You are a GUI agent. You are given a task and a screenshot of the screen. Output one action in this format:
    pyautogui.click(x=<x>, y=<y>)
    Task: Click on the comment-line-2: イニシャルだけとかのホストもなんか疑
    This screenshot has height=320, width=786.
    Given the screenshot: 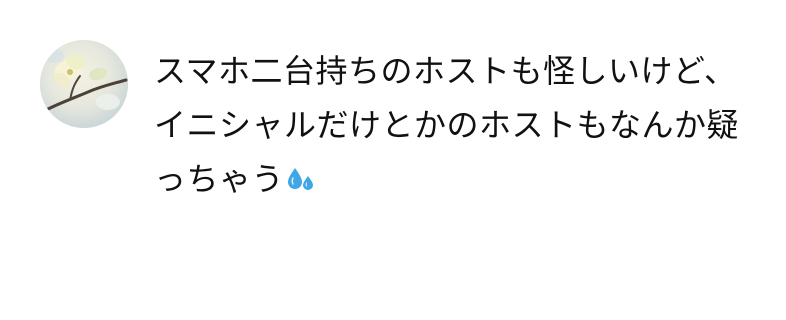 What is the action you would take?
    pyautogui.click(x=447, y=125)
    